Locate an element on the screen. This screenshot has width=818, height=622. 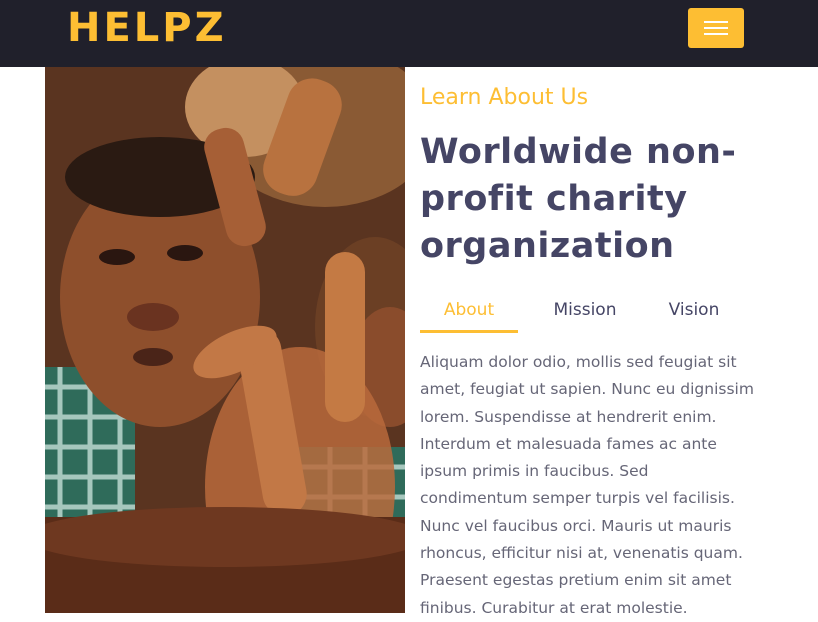
menu-toggle-button is located at coordinates (716, 28).